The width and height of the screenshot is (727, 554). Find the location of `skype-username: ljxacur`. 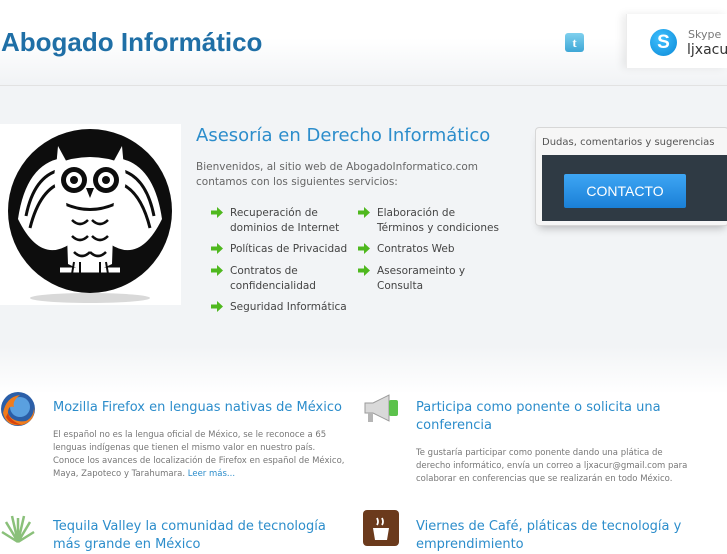

skype-username: ljxacur is located at coordinates (707, 50).